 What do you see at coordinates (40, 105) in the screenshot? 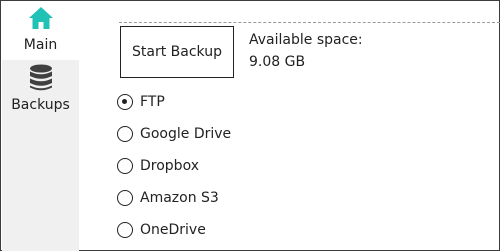
I see `sidebar-item-label: Backups` at bounding box center [40, 105].